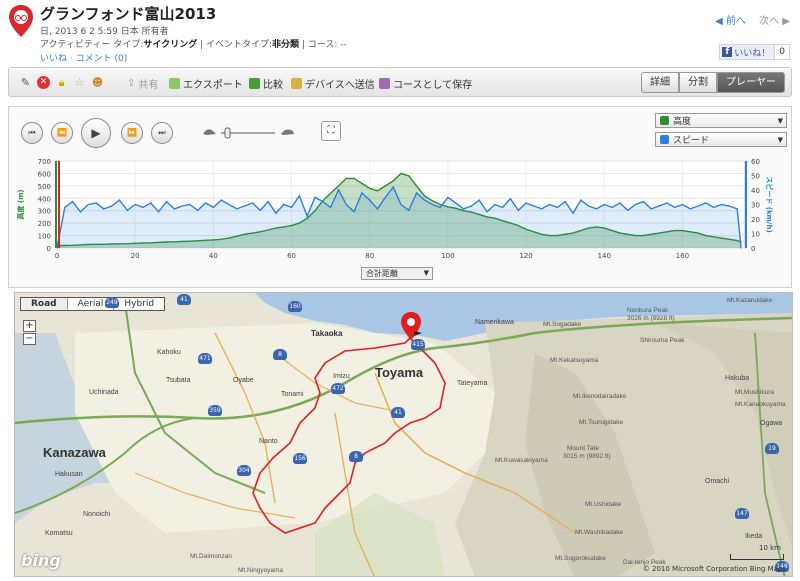 Image resolution: width=800 pixels, height=581 pixels. Describe the element at coordinates (139, 304) in the screenshot. I see `map-tab-hybrid: Hybrid` at that location.